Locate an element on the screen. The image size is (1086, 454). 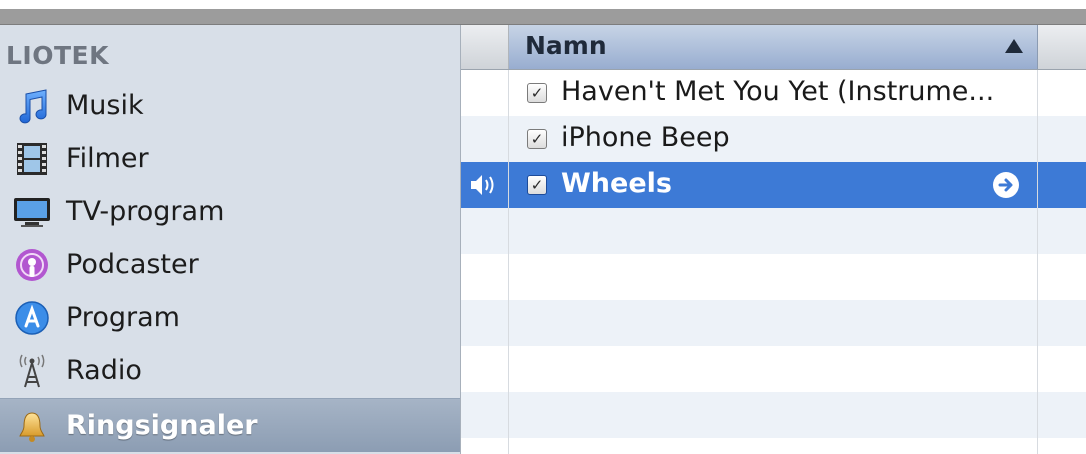
status-column-header is located at coordinates (485, 47).